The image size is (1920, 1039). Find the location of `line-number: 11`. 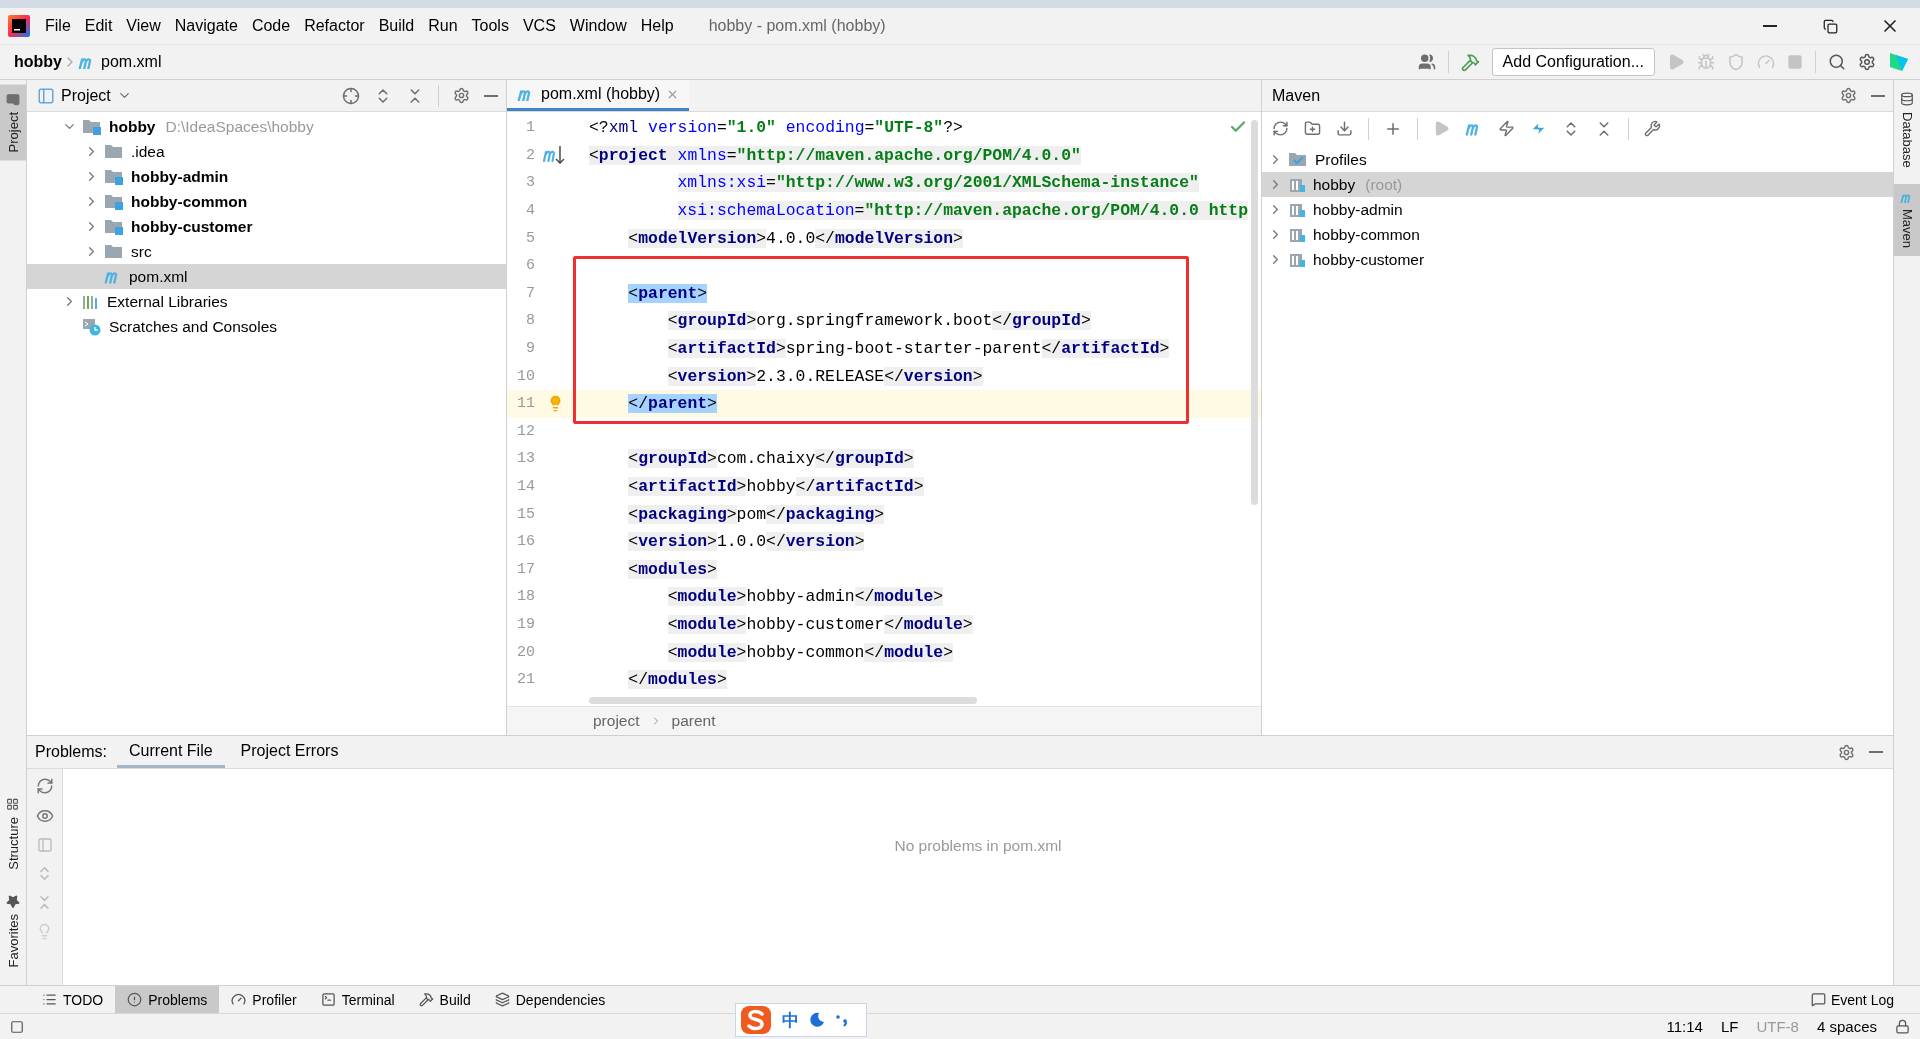

line-number: 11 is located at coordinates (525, 404).